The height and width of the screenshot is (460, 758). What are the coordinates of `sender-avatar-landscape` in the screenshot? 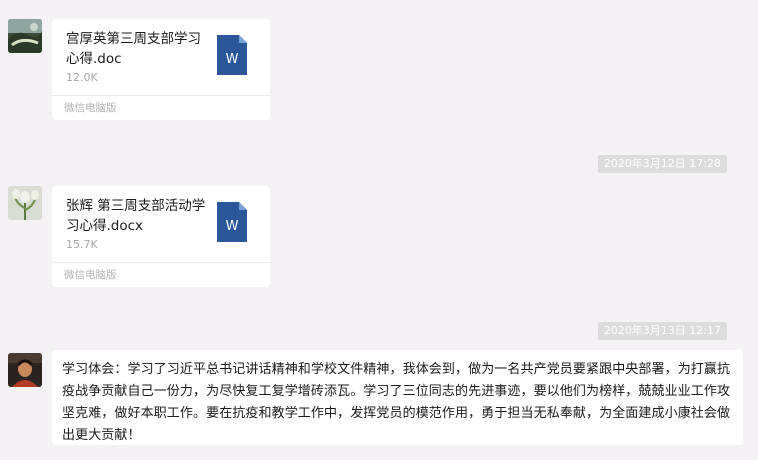 It's located at (25, 36).